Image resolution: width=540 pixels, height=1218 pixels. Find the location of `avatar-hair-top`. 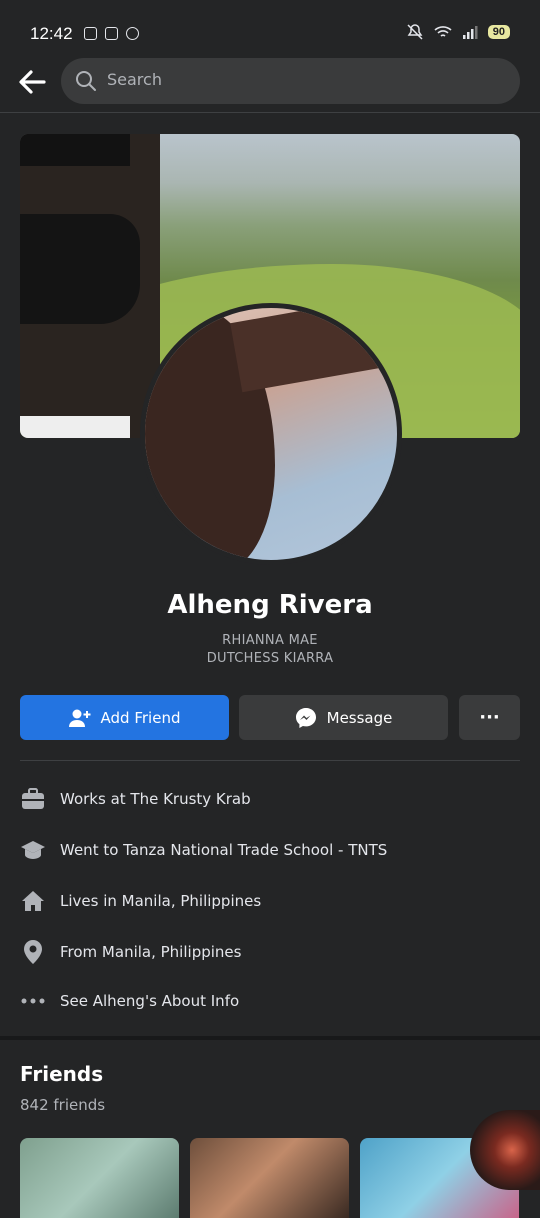

avatar-hair-top is located at coordinates (313, 350).